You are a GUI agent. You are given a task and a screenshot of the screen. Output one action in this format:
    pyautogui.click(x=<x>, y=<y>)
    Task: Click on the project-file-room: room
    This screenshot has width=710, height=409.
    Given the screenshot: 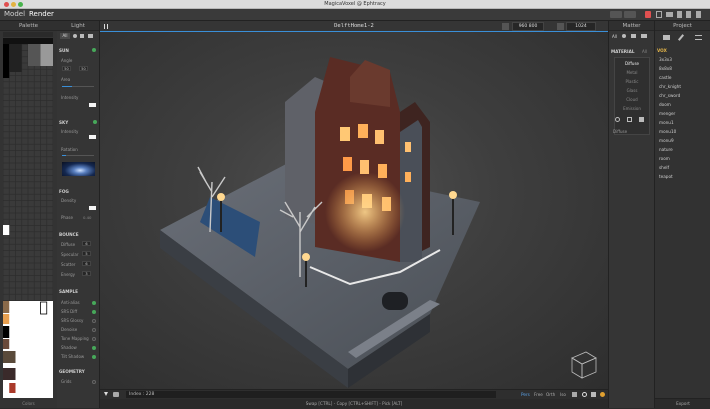 What is the action you would take?
    pyautogui.click(x=664, y=158)
    